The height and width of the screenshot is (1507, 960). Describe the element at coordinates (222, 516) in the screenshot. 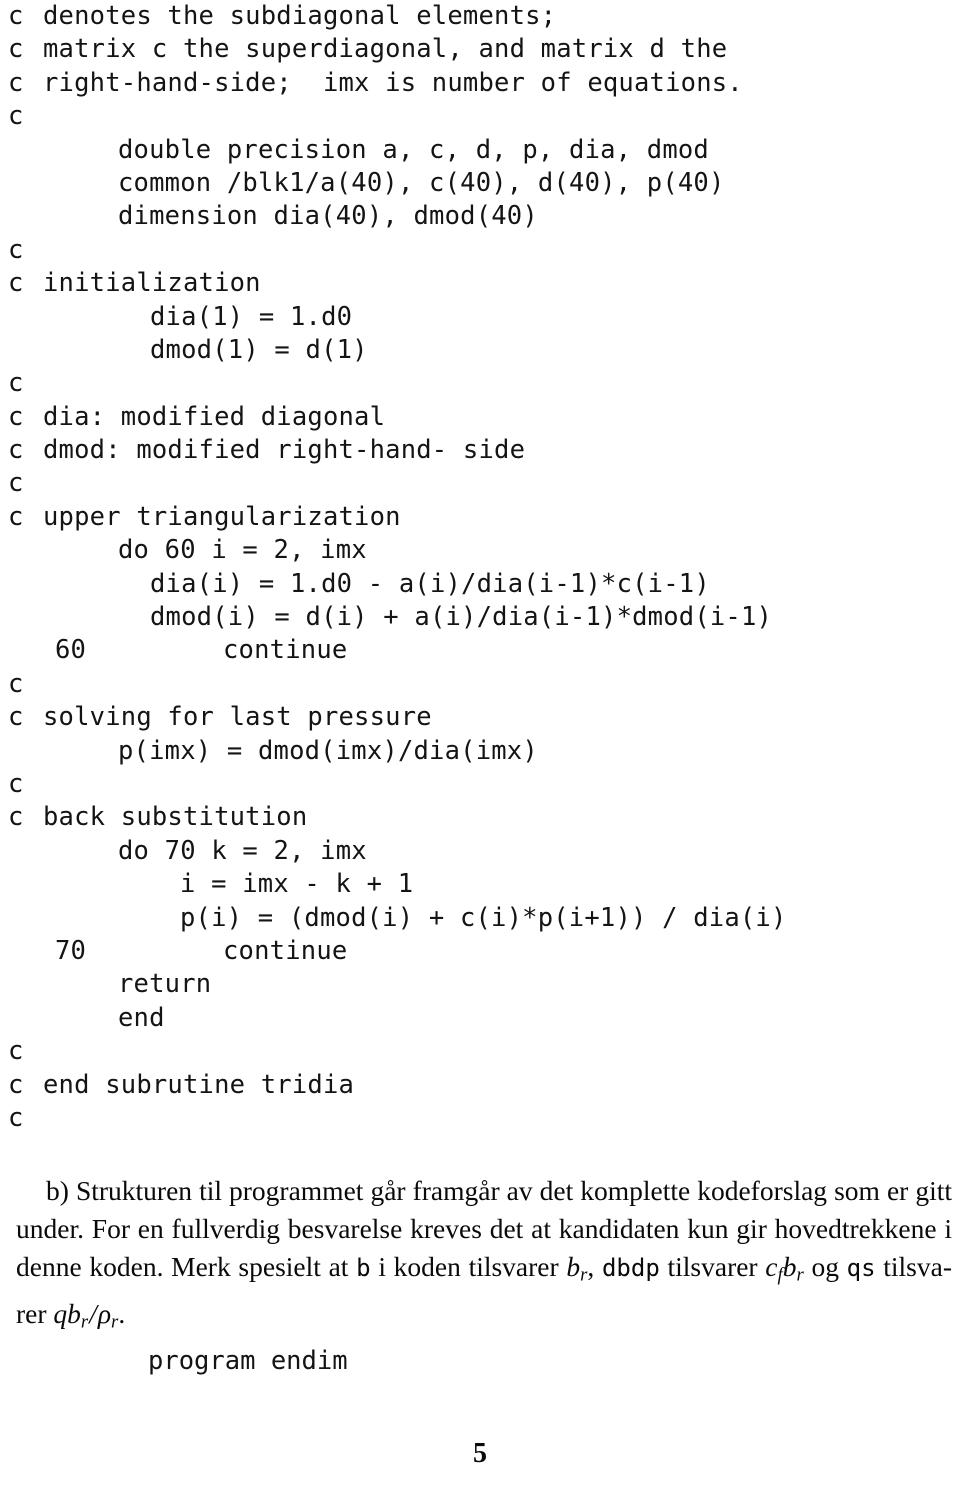

I see `code-line-text: upper triangularization` at that location.